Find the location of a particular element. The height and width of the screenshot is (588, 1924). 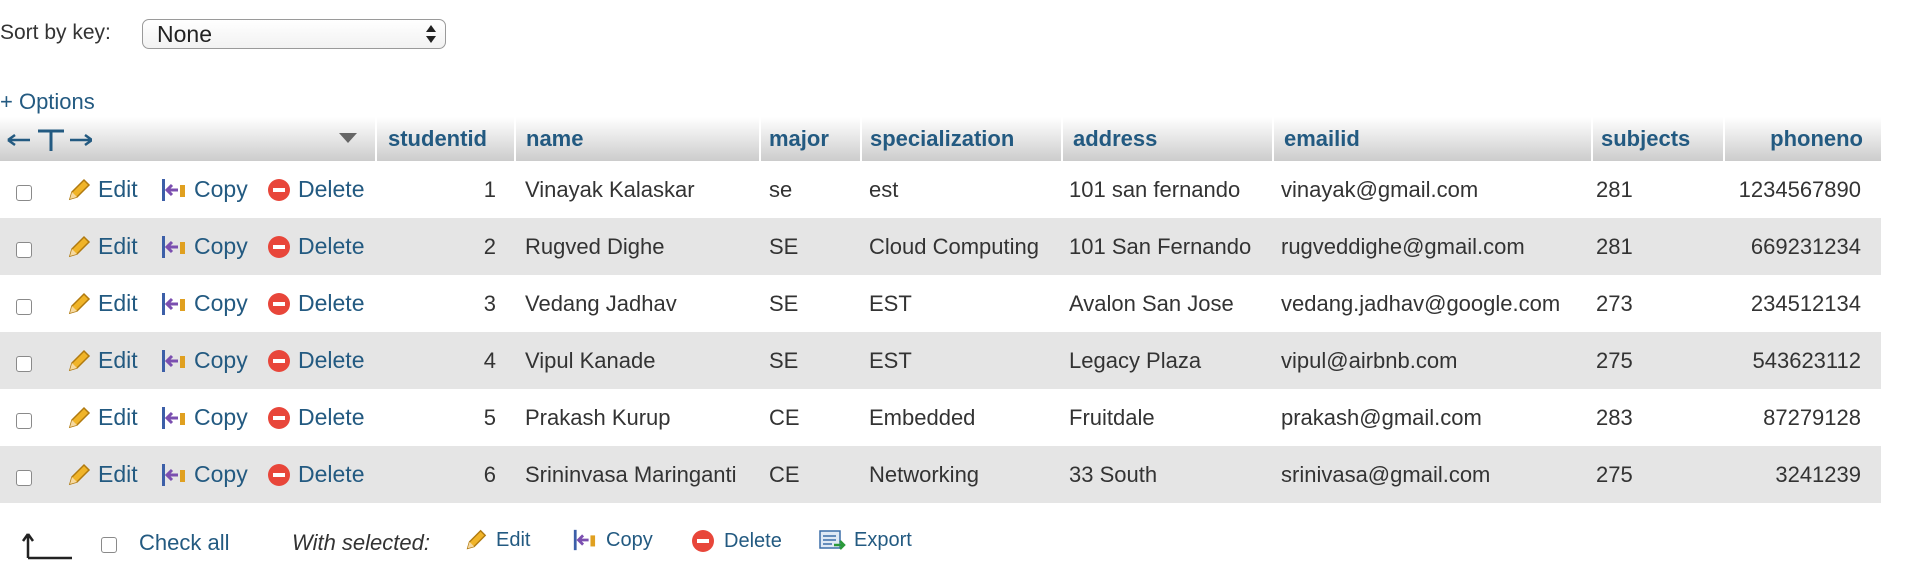

cell-name: Vedang Jadhav is located at coordinates (601, 303).